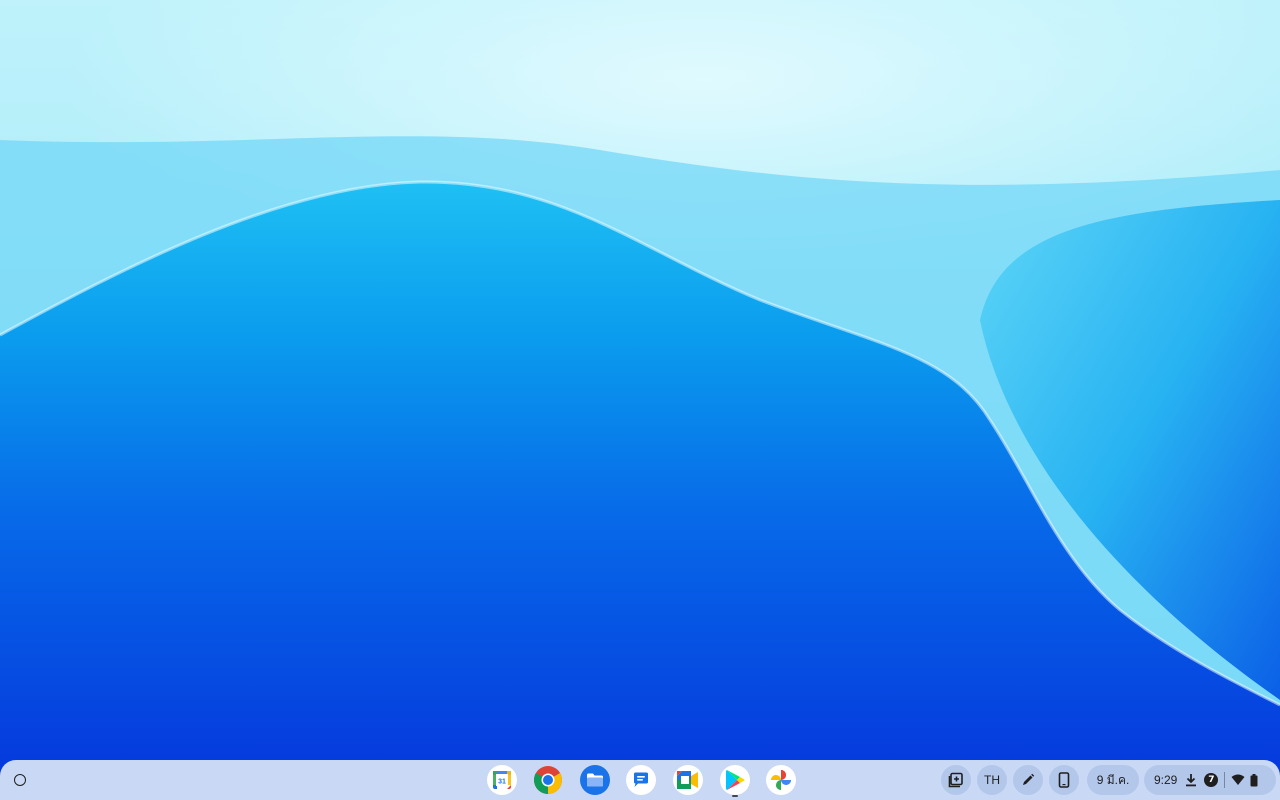 This screenshot has height=800, width=1280. I want to click on launcher-button, so click(20, 780).